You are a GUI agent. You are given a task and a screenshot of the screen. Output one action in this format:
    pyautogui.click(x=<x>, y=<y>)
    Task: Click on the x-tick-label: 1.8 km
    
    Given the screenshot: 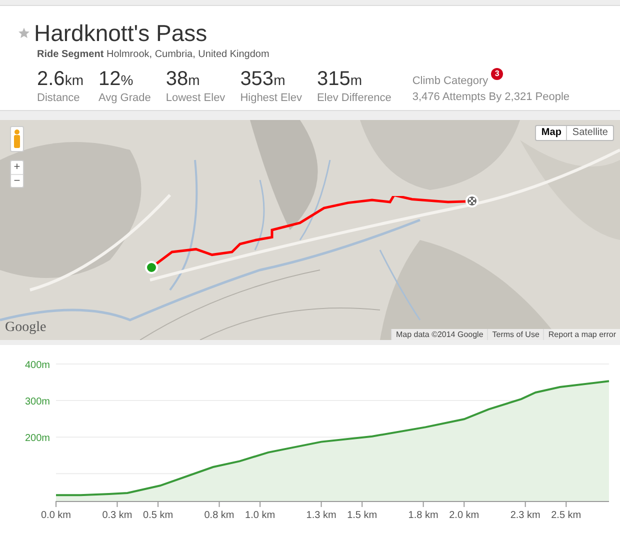 What is the action you would take?
    pyautogui.click(x=423, y=515)
    